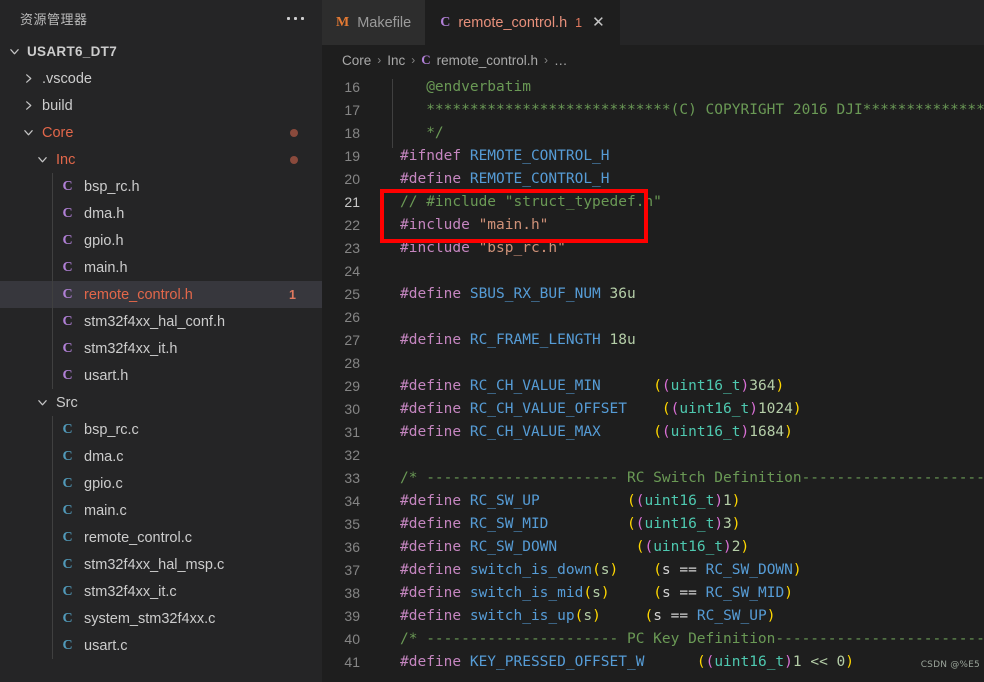  What do you see at coordinates (161, 51) in the screenshot?
I see `tree-root-folder: USART6_DT7` at bounding box center [161, 51].